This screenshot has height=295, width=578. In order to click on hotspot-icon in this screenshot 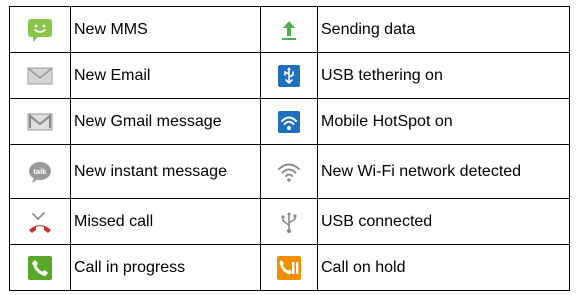, I will do `click(289, 122)`.